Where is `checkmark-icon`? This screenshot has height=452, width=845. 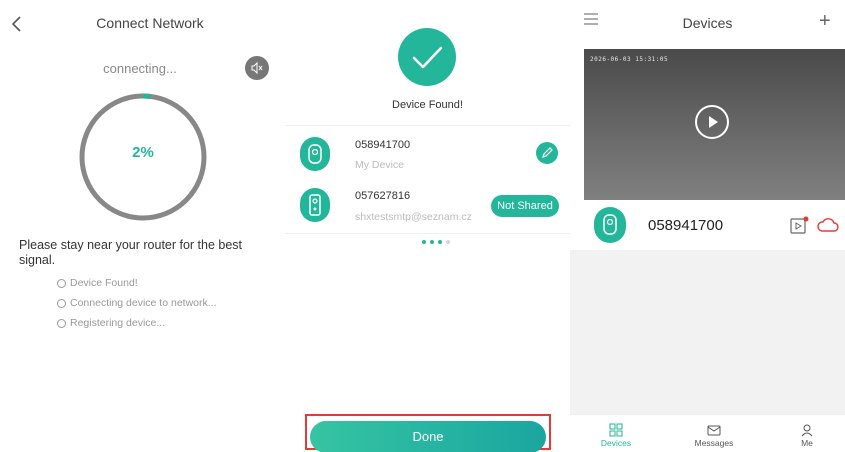 checkmark-icon is located at coordinates (427, 57).